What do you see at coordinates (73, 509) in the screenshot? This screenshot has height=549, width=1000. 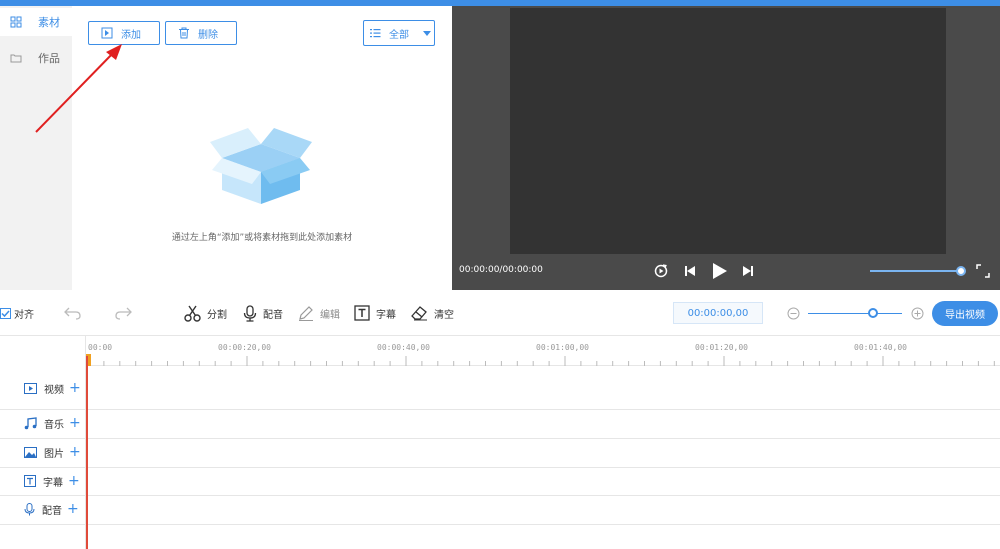 I see `add-dub-track-button: +` at bounding box center [73, 509].